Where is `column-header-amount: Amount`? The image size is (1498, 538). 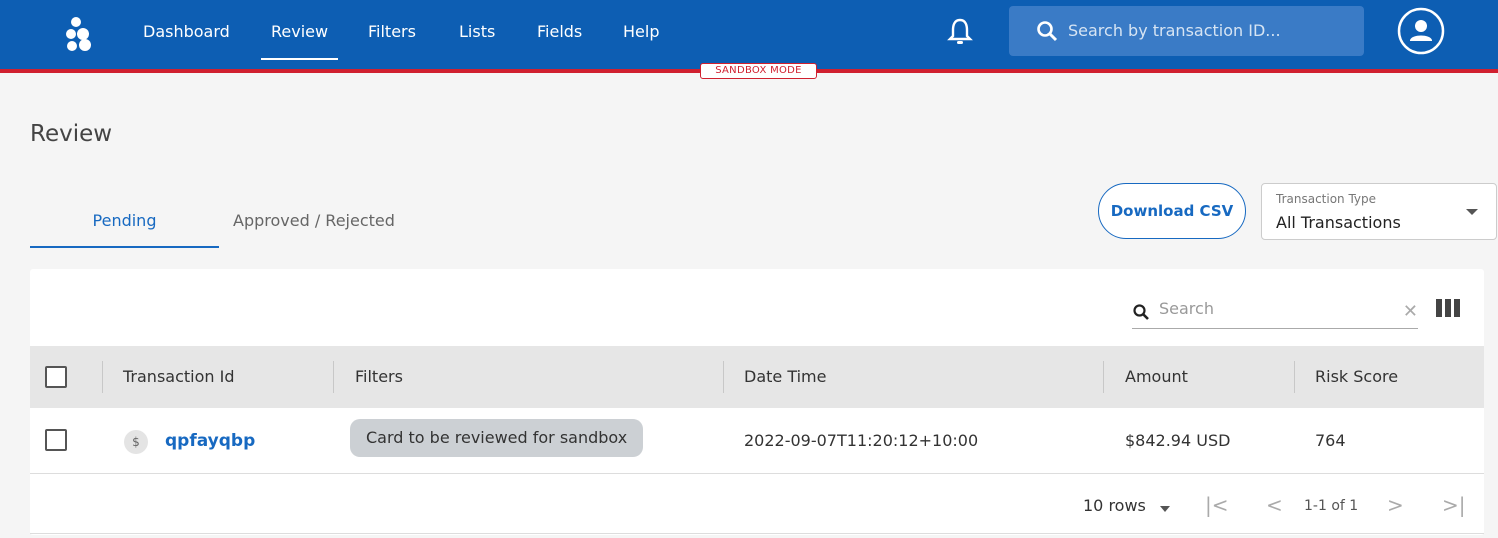
column-header-amount: Amount is located at coordinates (1156, 377).